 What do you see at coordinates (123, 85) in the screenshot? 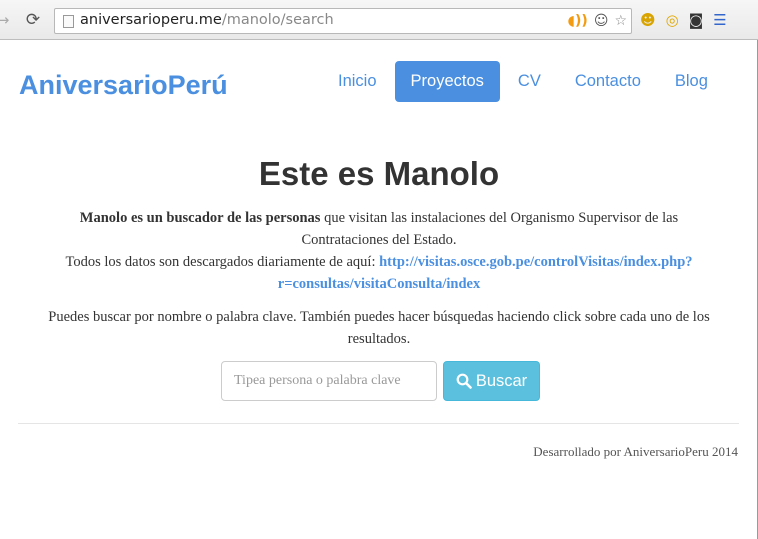
I see `site-brand: AniversarioPerú` at bounding box center [123, 85].